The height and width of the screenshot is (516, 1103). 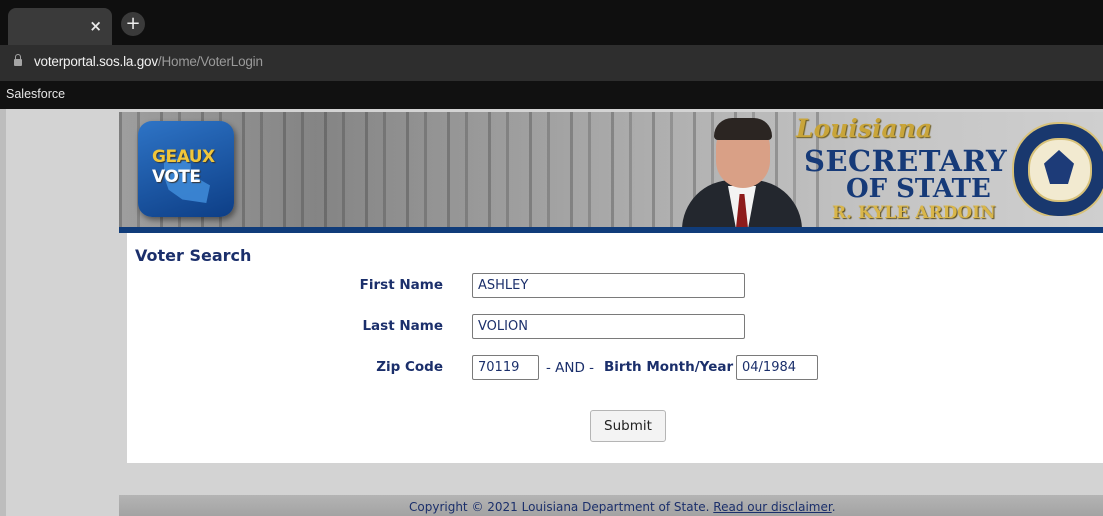 What do you see at coordinates (95, 26) in the screenshot?
I see `close-tab-icon: ×` at bounding box center [95, 26].